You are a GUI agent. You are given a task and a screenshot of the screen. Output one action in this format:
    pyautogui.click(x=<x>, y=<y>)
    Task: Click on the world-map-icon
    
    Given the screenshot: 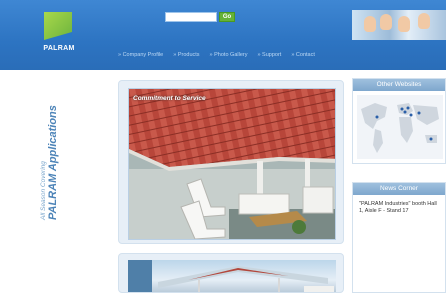 What is the action you would take?
    pyautogui.click(x=400, y=128)
    